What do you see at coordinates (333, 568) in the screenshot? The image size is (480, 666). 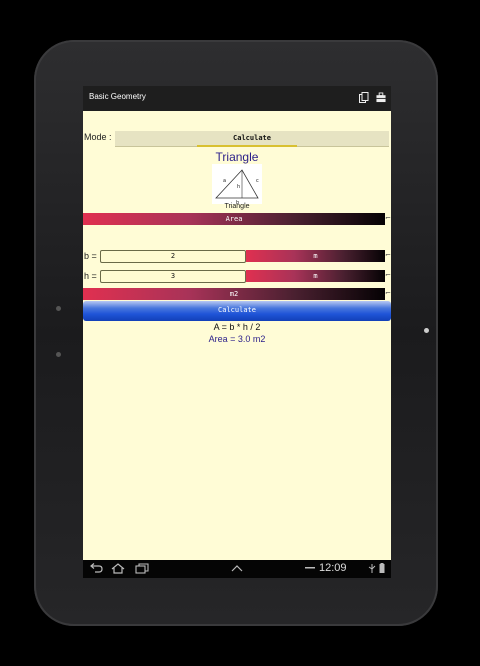 I see `status-clock: 12:09` at bounding box center [333, 568].